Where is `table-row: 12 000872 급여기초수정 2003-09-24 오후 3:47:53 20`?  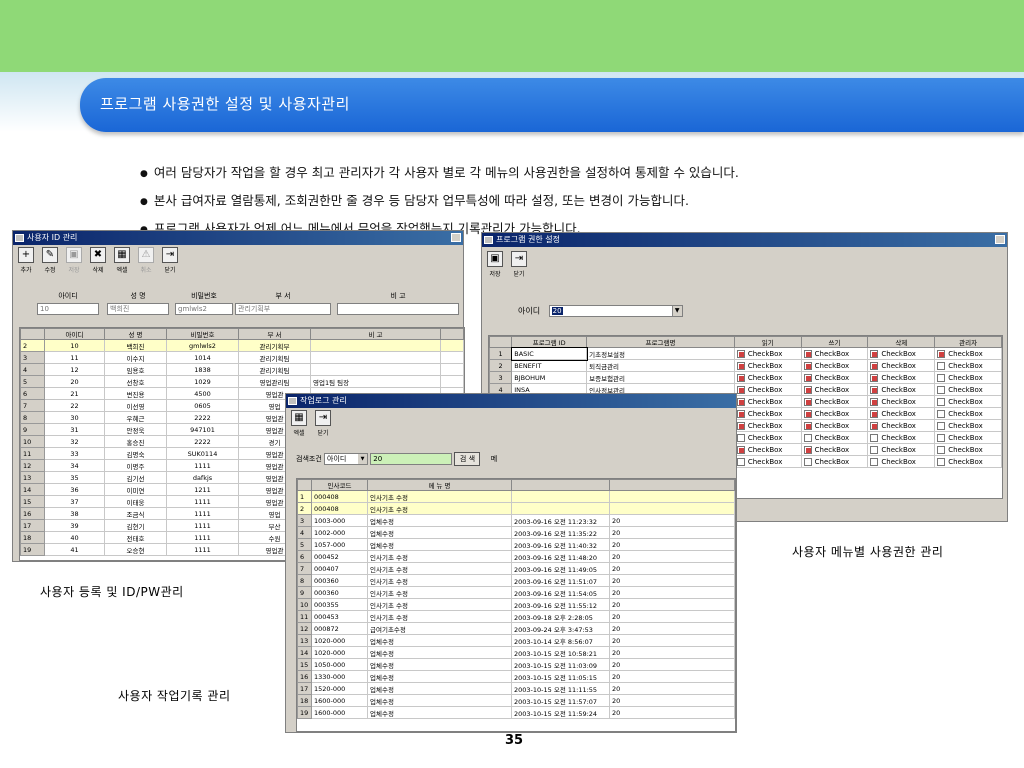
table-row: 12 000872 급여기초수정 2003-09-24 오후 3:47:53 20 is located at coordinates (516, 628).